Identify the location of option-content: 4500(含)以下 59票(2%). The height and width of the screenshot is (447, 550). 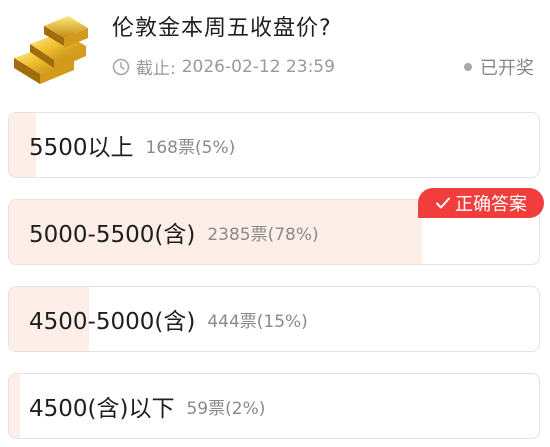
(147, 406).